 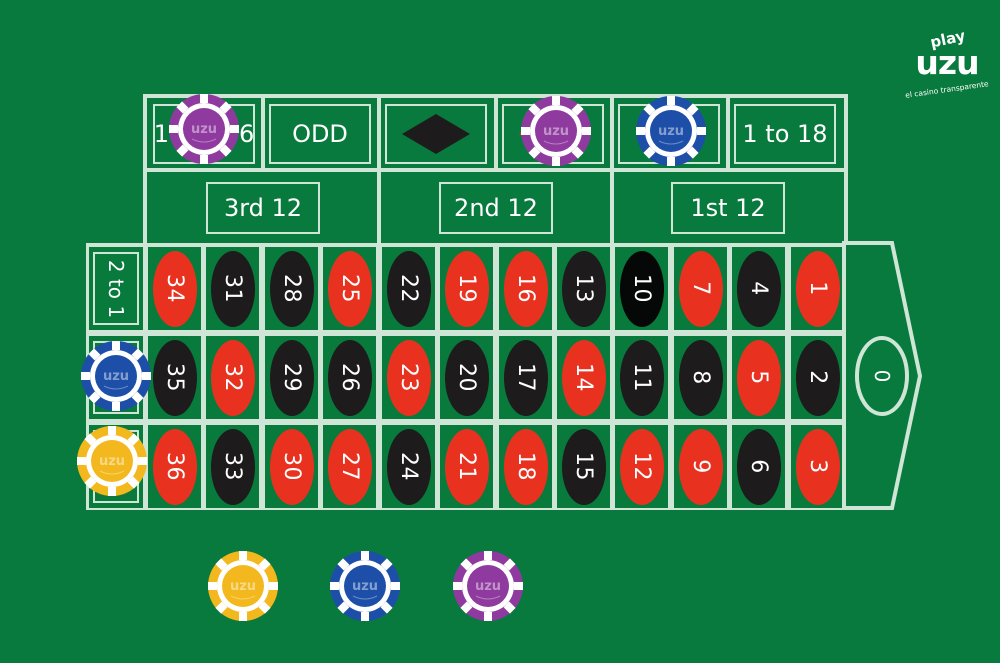 I want to click on dozen-bet-3rd: 3rd 12, so click(x=263, y=208).